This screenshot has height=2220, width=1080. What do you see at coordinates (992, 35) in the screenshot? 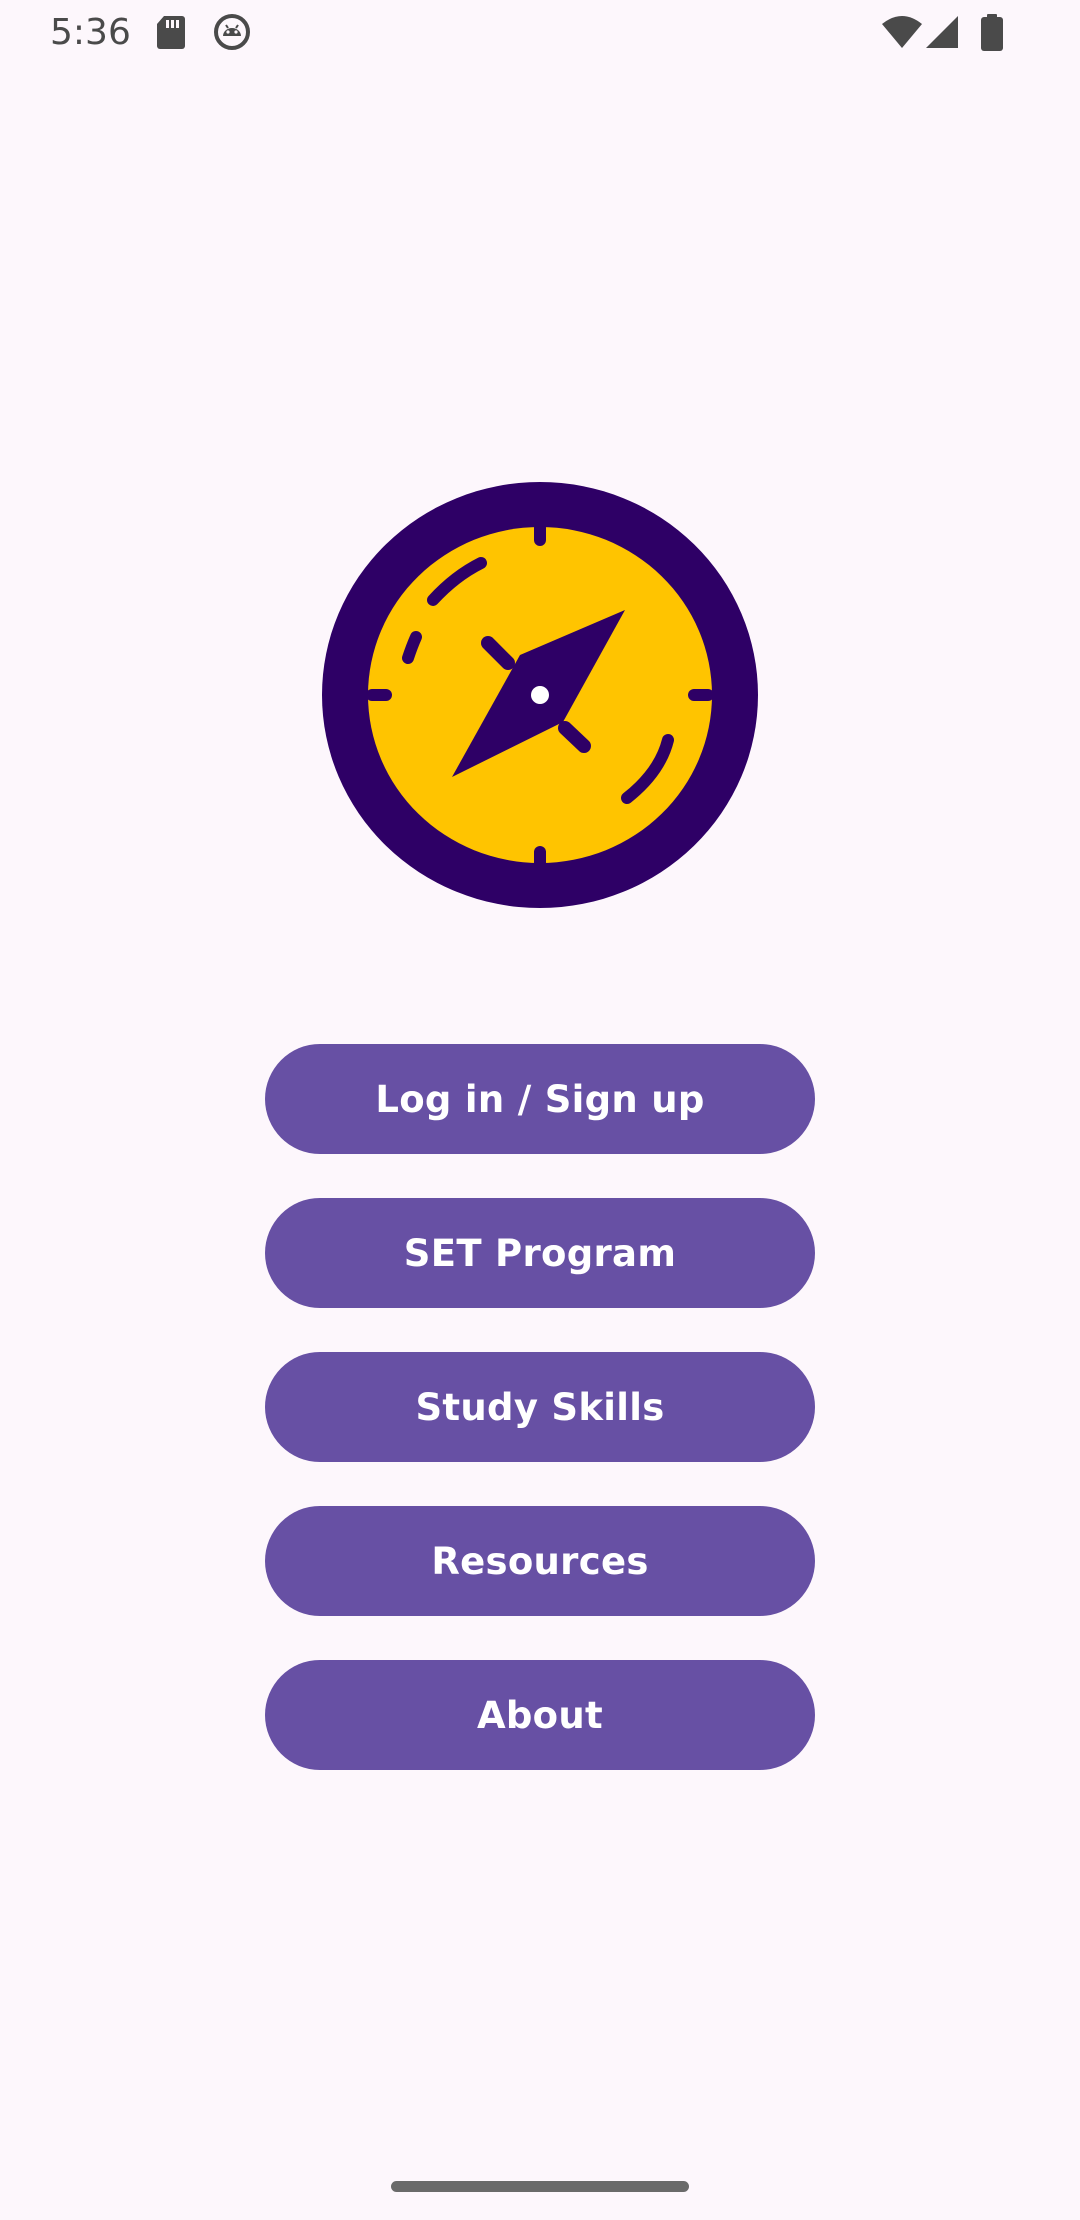
I see `battery-icon` at bounding box center [992, 35].